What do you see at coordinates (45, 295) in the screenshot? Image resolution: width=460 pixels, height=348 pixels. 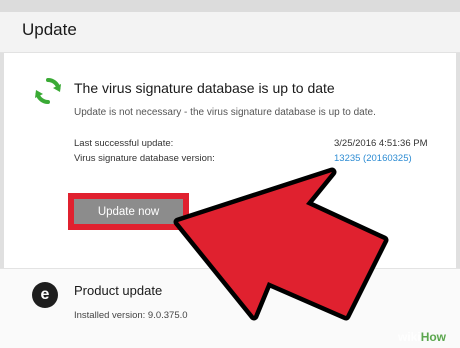 I see `eset-logo-icon: e` at bounding box center [45, 295].